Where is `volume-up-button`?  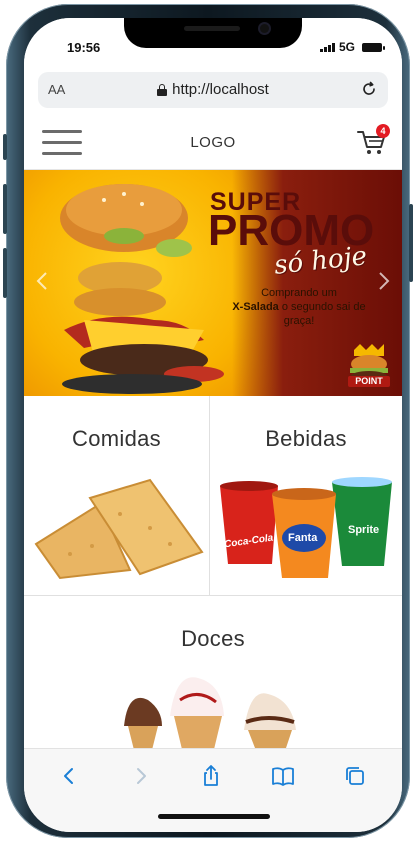
volume-up-button is located at coordinates (5, 209).